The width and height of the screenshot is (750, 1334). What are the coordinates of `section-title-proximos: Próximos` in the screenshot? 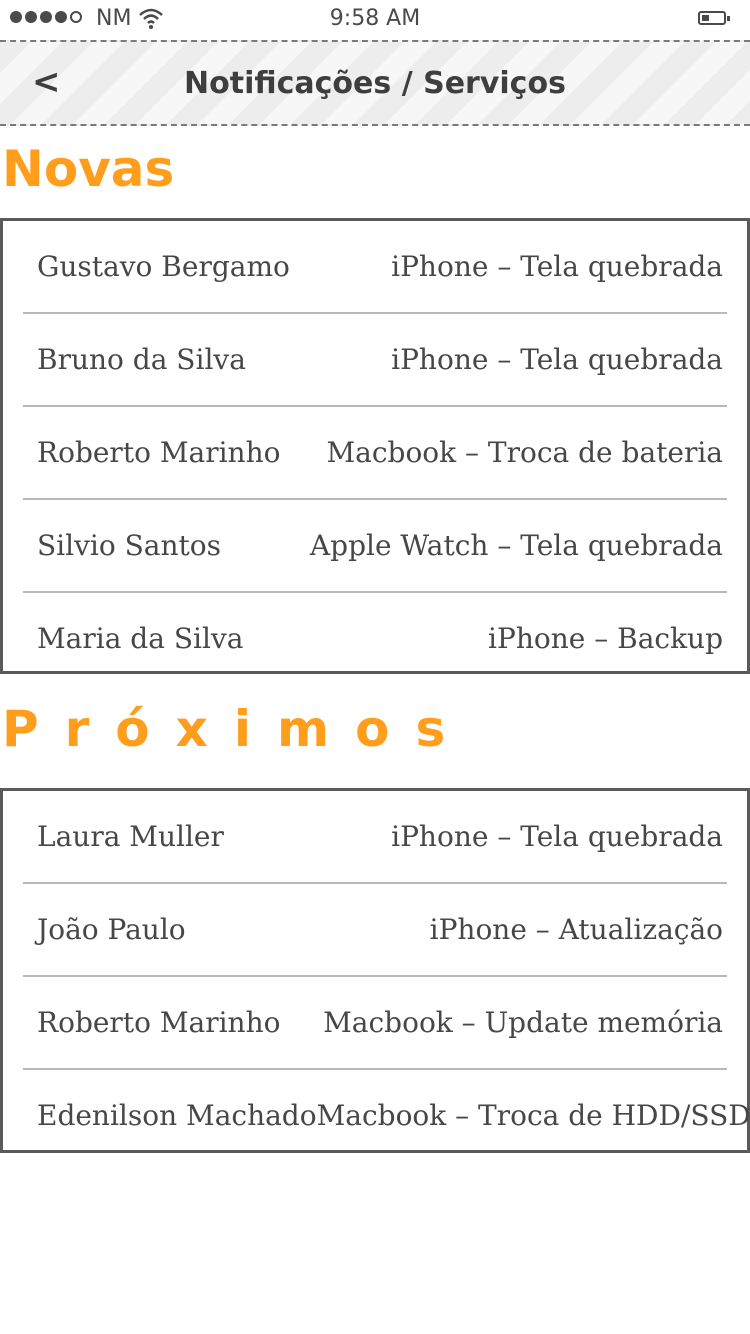 It's located at (237, 729).